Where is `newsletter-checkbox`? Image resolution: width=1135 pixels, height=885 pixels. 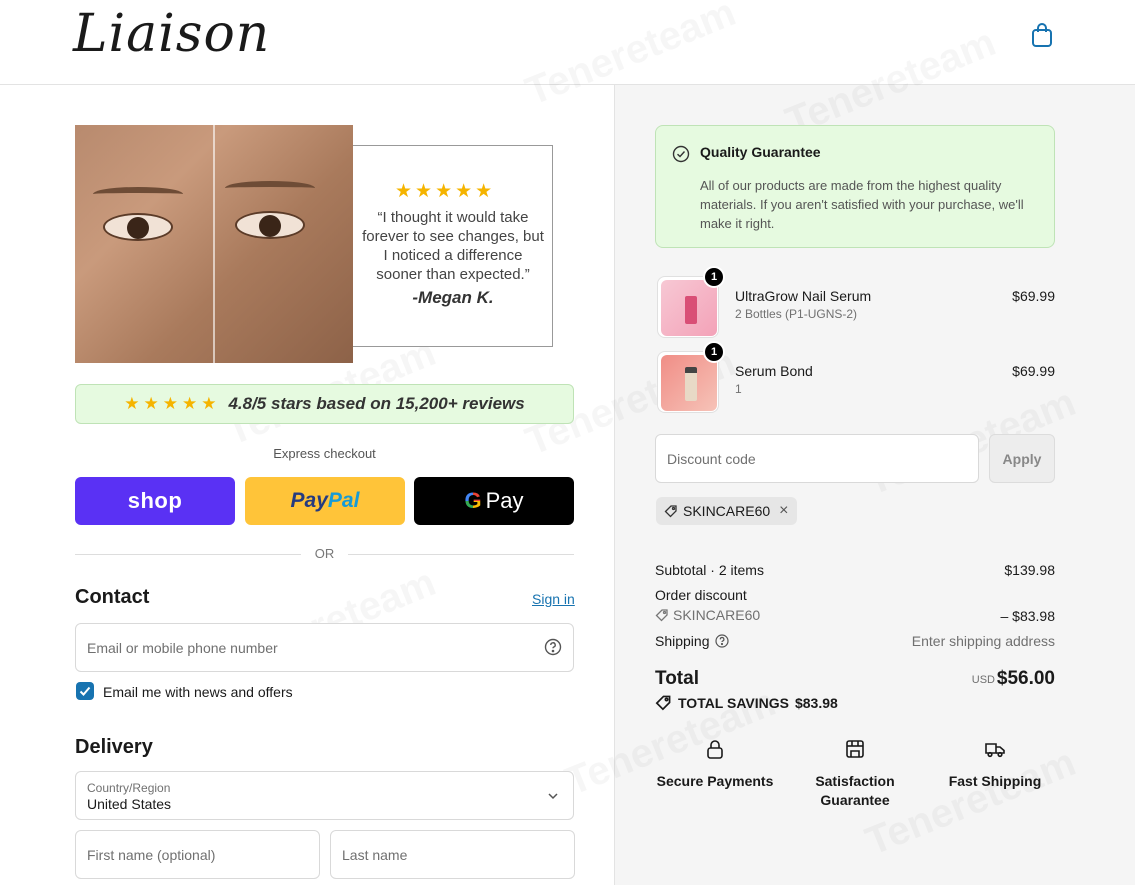
newsletter-checkbox is located at coordinates (85, 691).